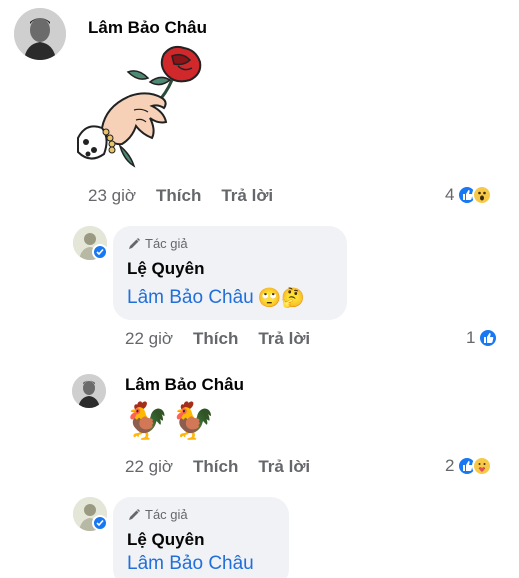 This screenshot has height=578, width=519. Describe the element at coordinates (230, 273) in the screenshot. I see `comment-bubble: Tác giả Lệ Quyên Lâm Bảo Châu 🙄🤔` at that location.